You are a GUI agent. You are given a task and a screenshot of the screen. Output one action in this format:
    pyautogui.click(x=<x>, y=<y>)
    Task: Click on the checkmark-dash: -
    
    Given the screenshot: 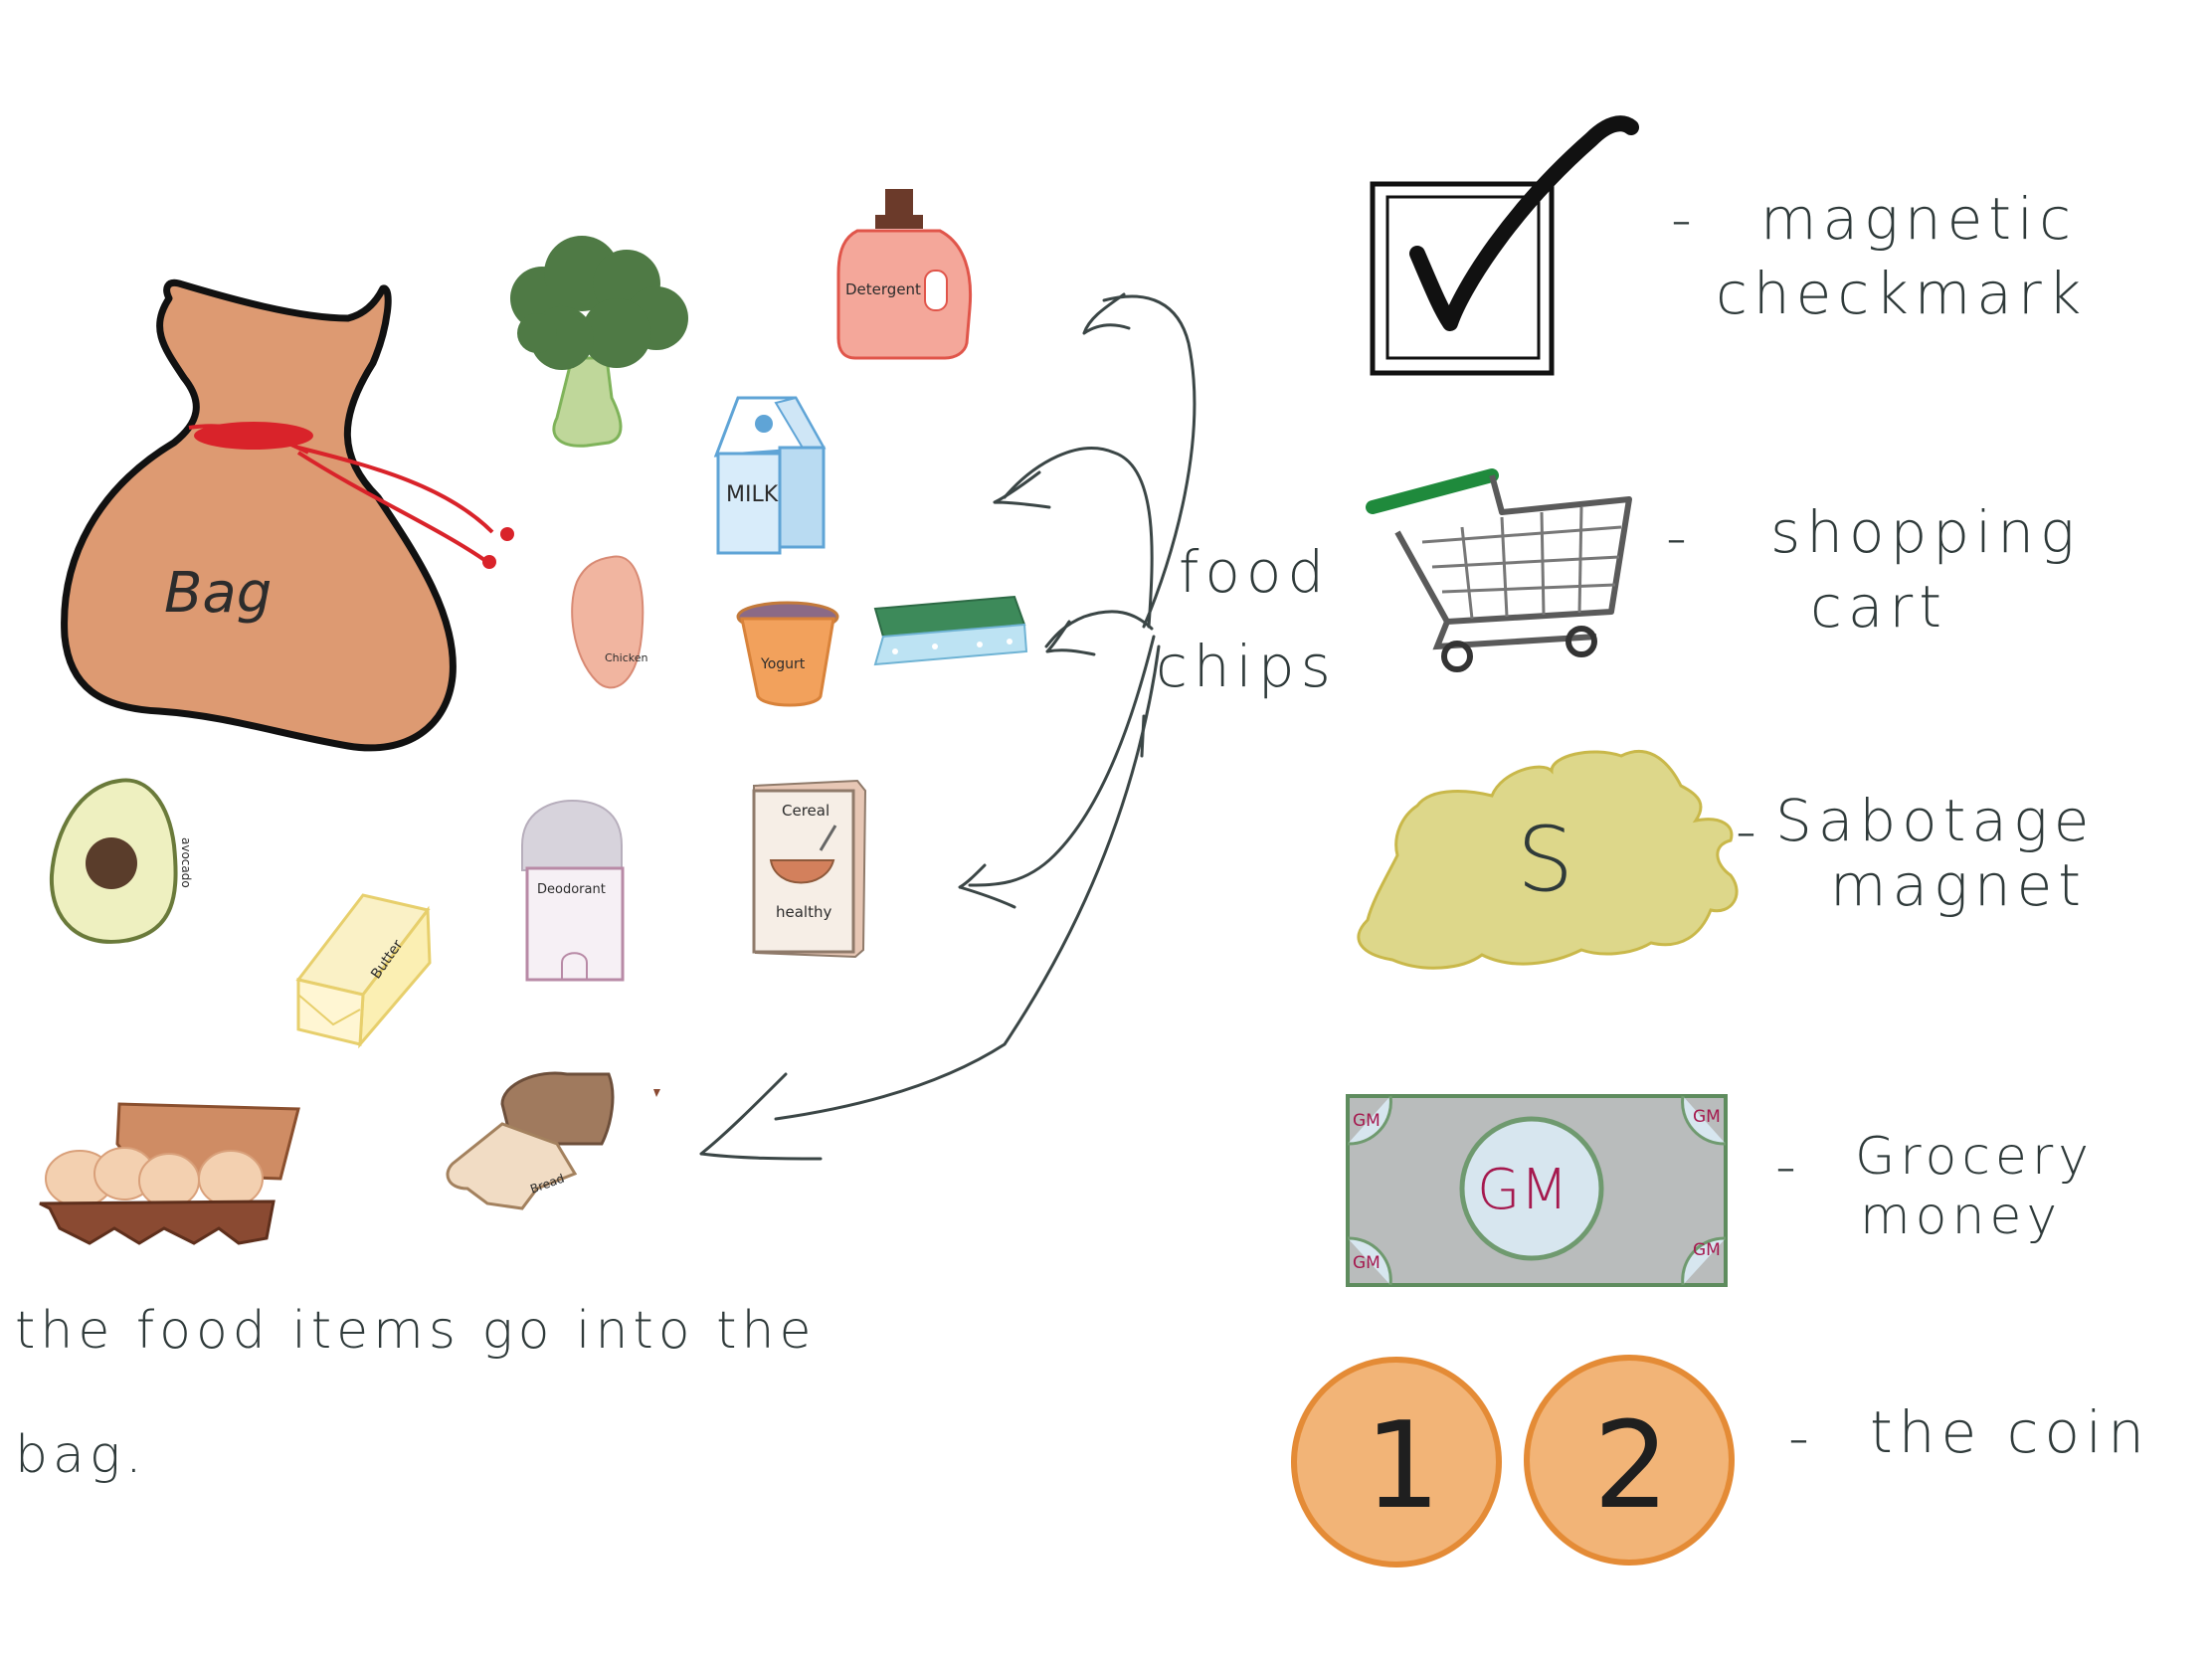 What is the action you would take?
    pyautogui.click(x=1684, y=219)
    